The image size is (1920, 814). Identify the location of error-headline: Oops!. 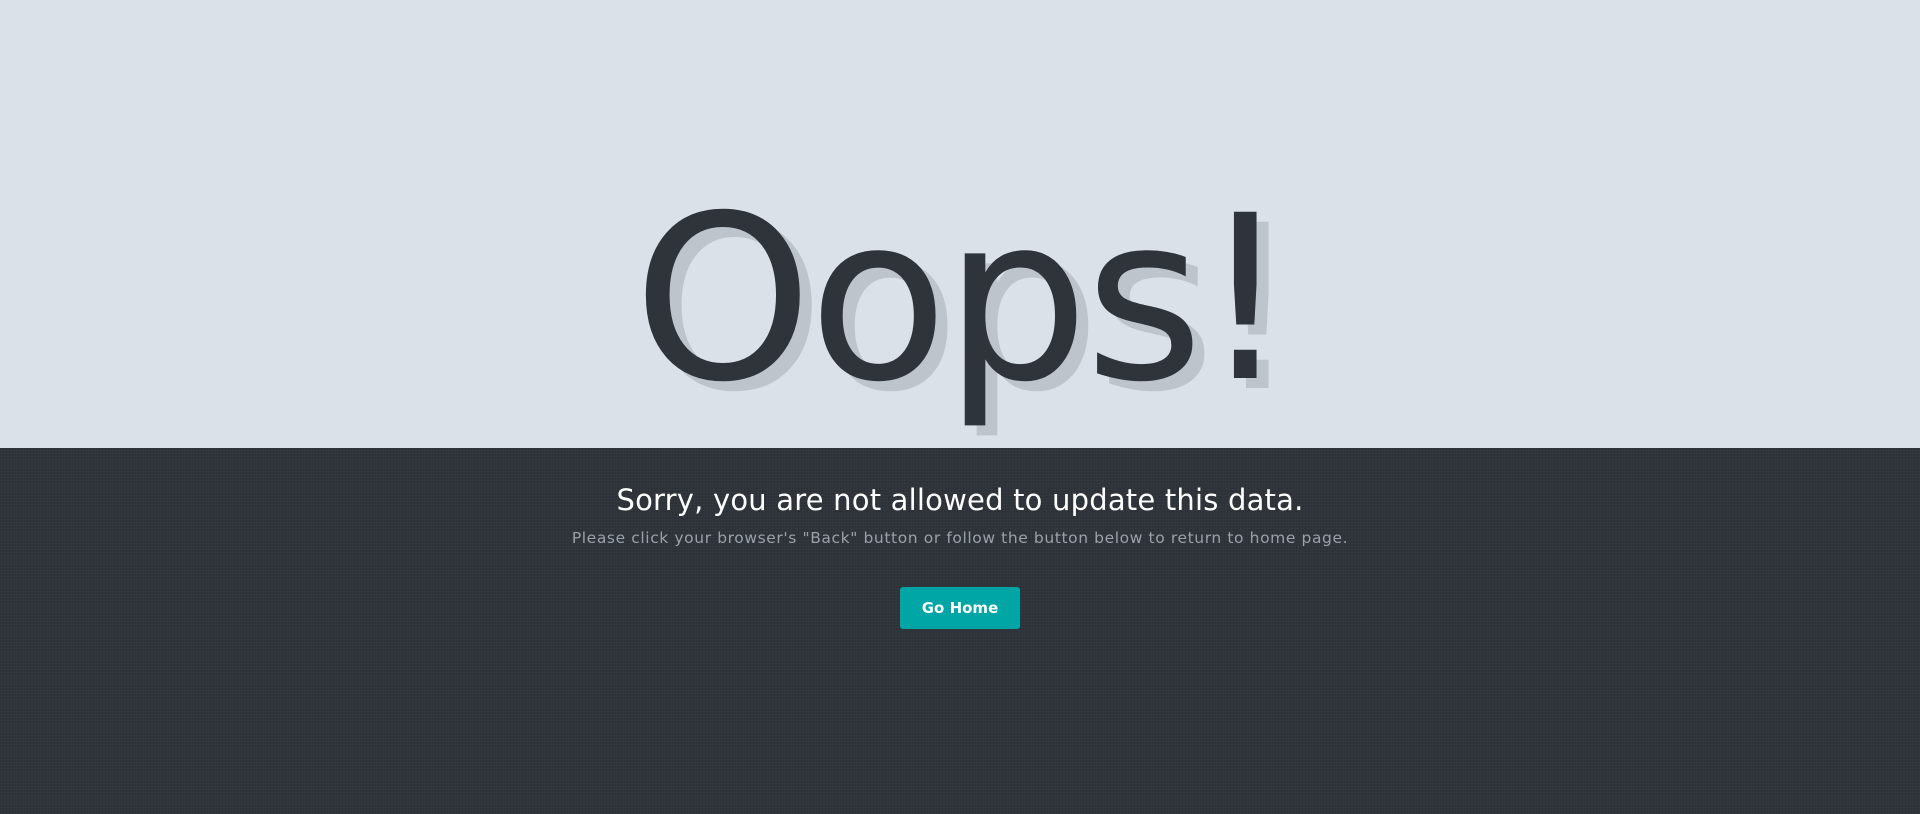
(962, 299).